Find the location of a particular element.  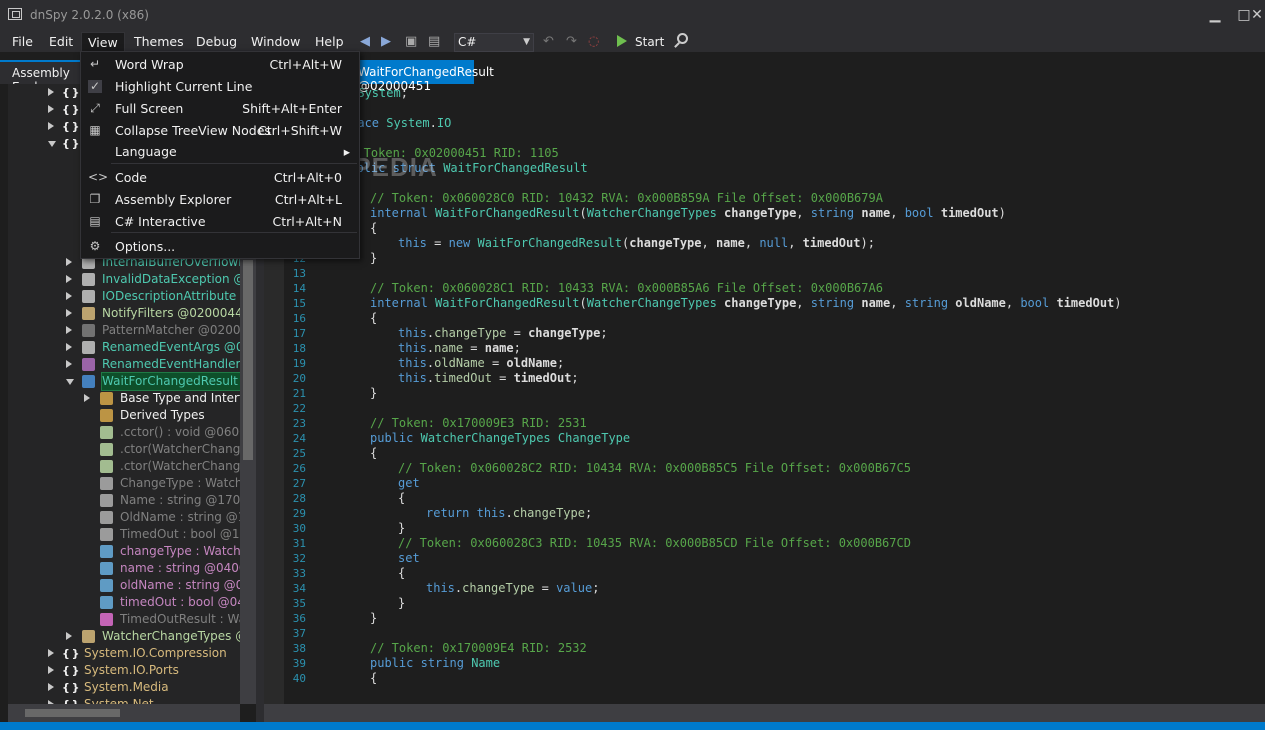

menu-item-highlight-current-line: ✓ Highlight Current Line is located at coordinates (220, 86).